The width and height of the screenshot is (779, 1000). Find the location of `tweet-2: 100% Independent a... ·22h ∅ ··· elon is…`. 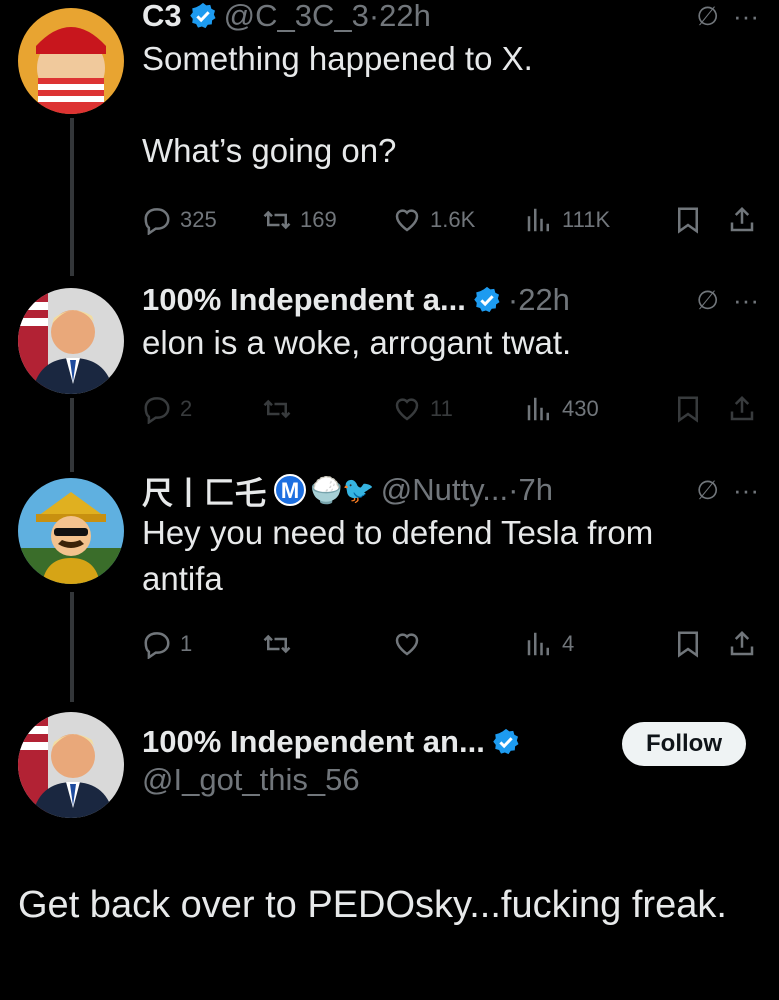

tweet-2: 100% Independent a... ·22h ∅ ··· elon is… is located at coordinates (450, 323).